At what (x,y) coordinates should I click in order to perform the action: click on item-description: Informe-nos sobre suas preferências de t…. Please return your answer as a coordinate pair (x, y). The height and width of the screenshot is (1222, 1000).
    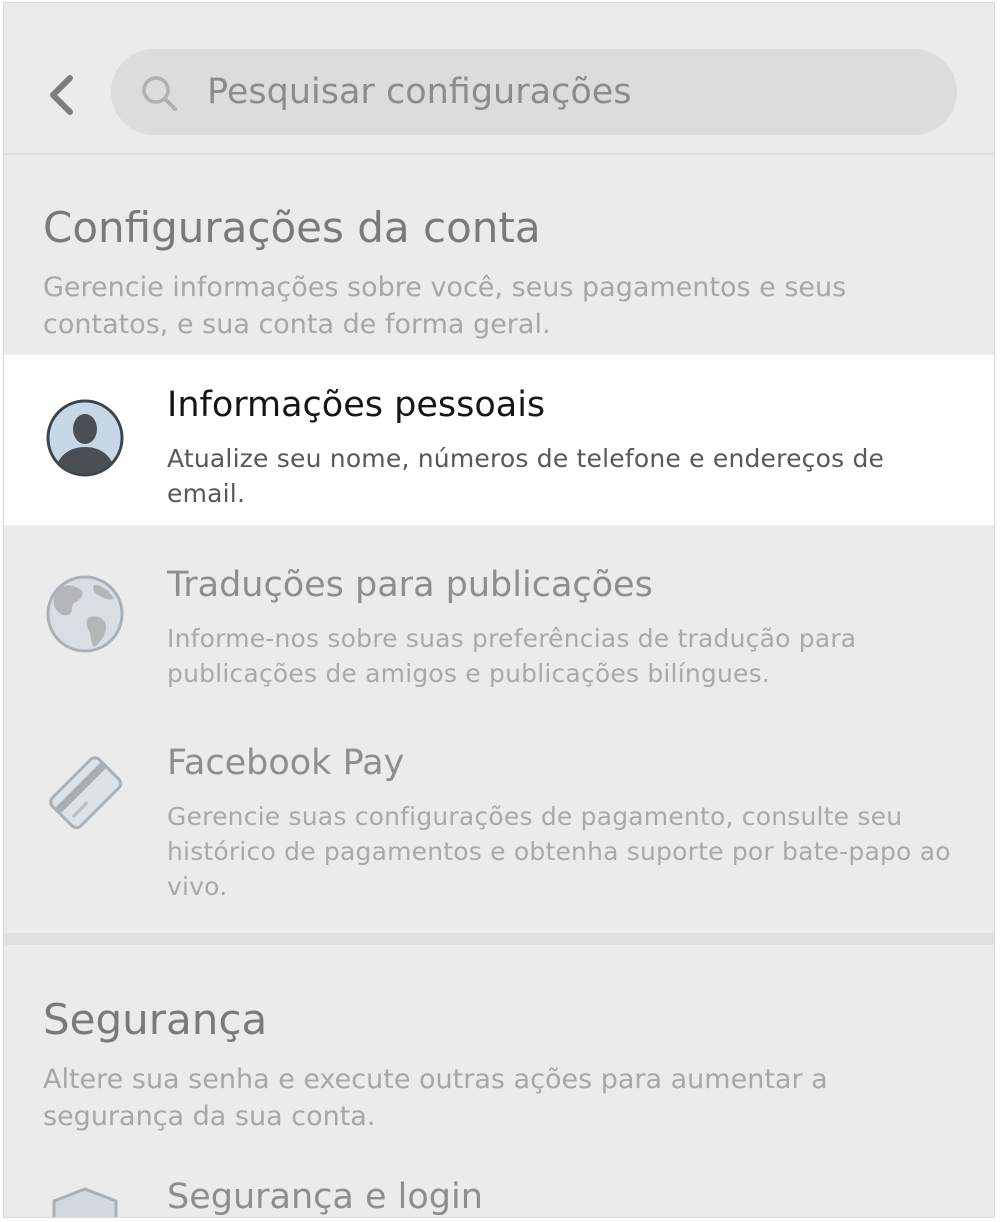
    Looking at the image, I should click on (512, 656).